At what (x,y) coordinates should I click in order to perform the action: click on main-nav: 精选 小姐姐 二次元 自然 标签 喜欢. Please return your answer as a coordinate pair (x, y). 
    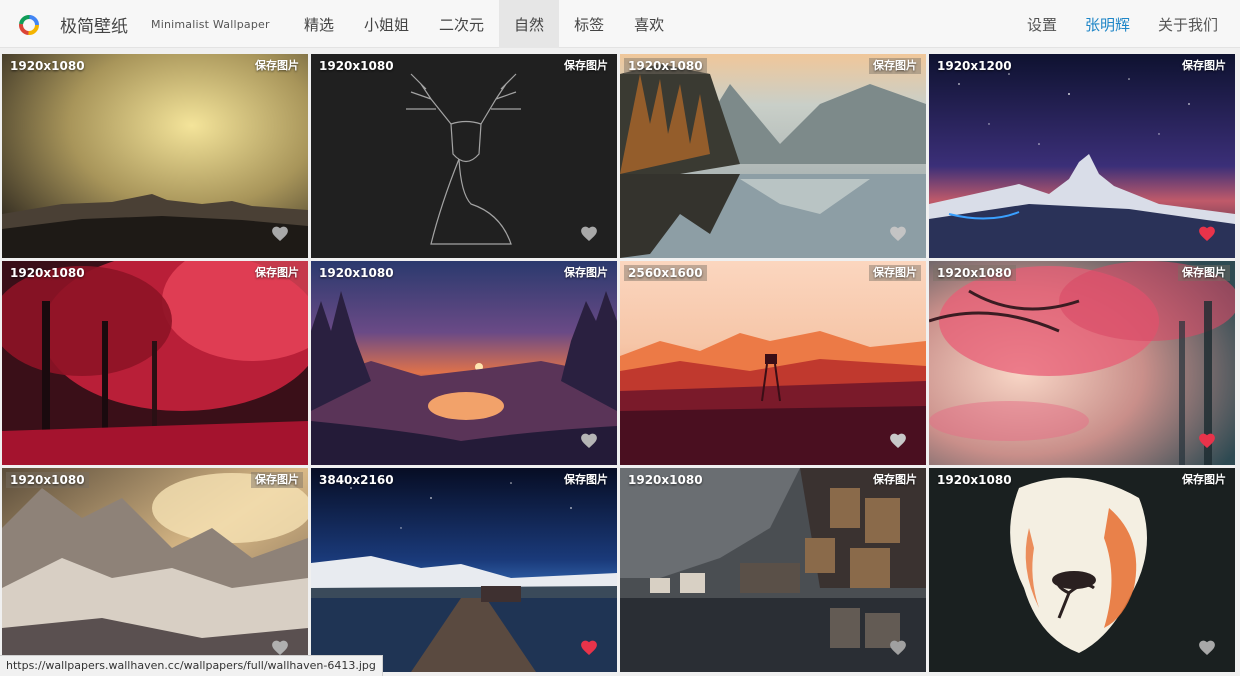
    Looking at the image, I should click on (484, 24).